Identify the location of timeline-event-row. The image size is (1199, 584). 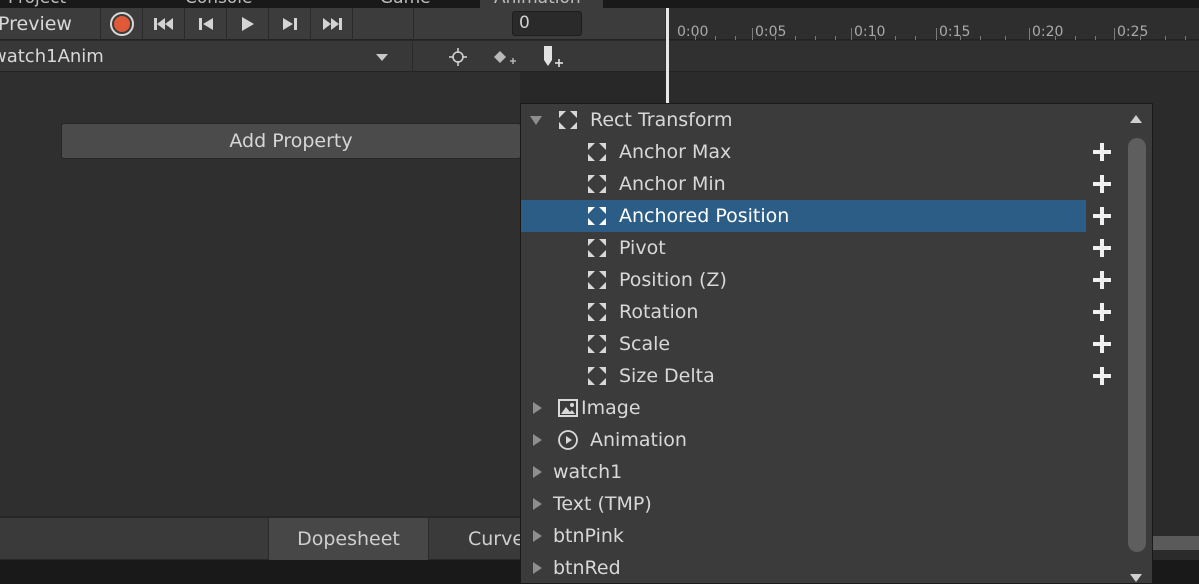
(932, 56).